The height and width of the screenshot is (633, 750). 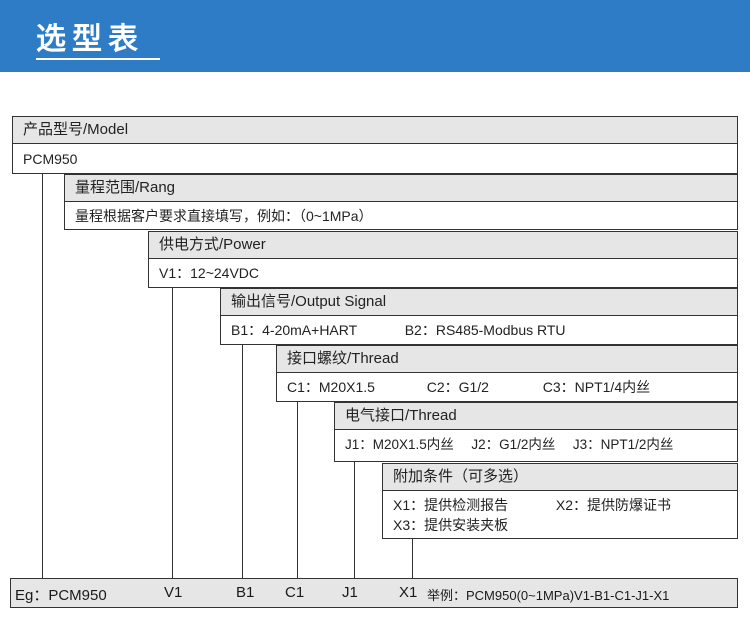 What do you see at coordinates (451, 525) in the screenshot?
I see `accessory-option-x3: X3：提供安装夹板` at bounding box center [451, 525].